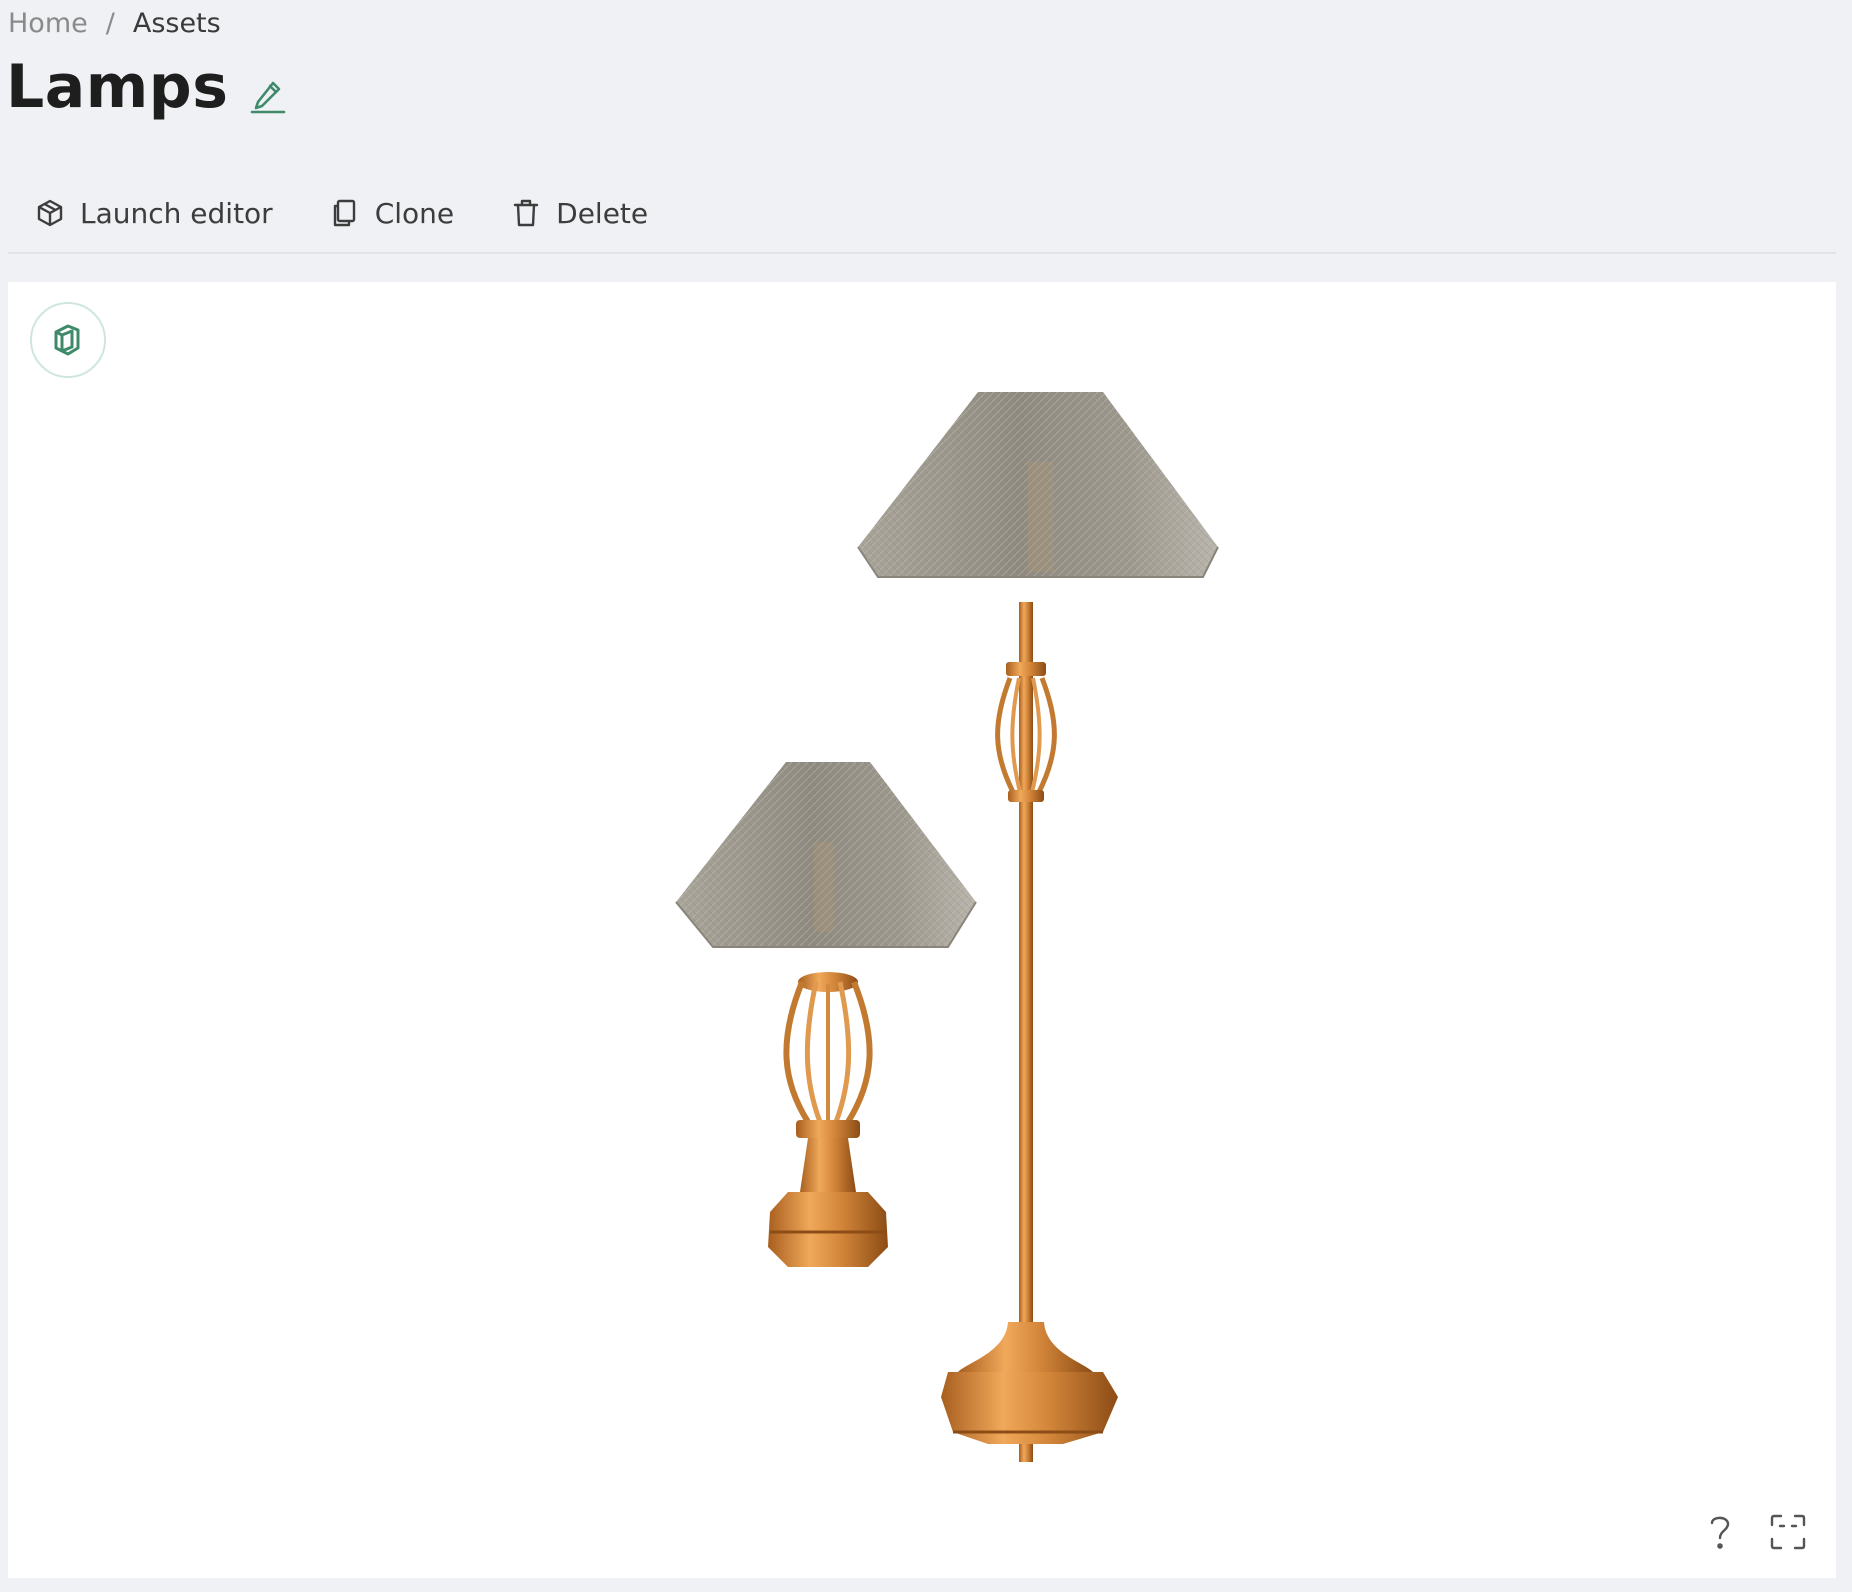 The height and width of the screenshot is (1592, 1852). I want to click on viewer-badge, so click(68, 340).